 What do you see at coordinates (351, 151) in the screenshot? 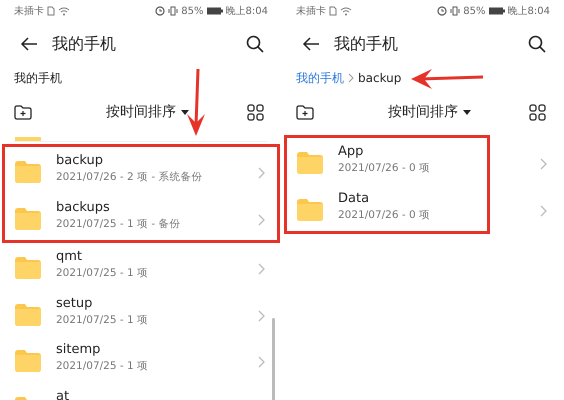
I see `folder-name: App` at bounding box center [351, 151].